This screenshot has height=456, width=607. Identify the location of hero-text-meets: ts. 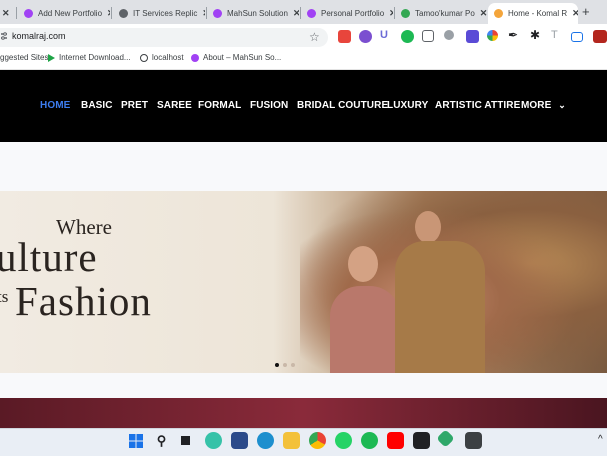
(4, 296).